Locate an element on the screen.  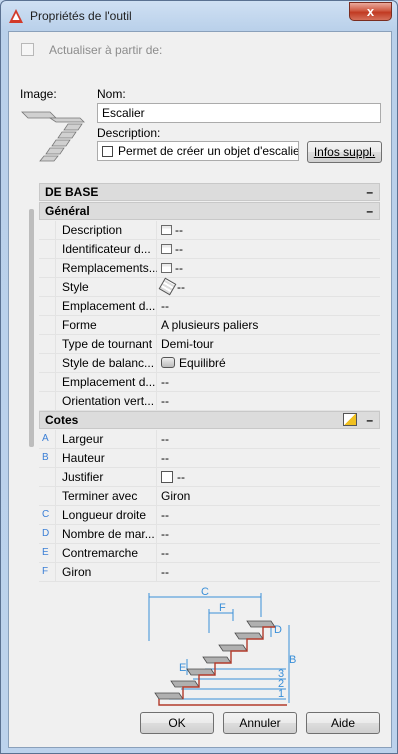
property-row: Orientation vert... -- is located at coordinates (209, 401).